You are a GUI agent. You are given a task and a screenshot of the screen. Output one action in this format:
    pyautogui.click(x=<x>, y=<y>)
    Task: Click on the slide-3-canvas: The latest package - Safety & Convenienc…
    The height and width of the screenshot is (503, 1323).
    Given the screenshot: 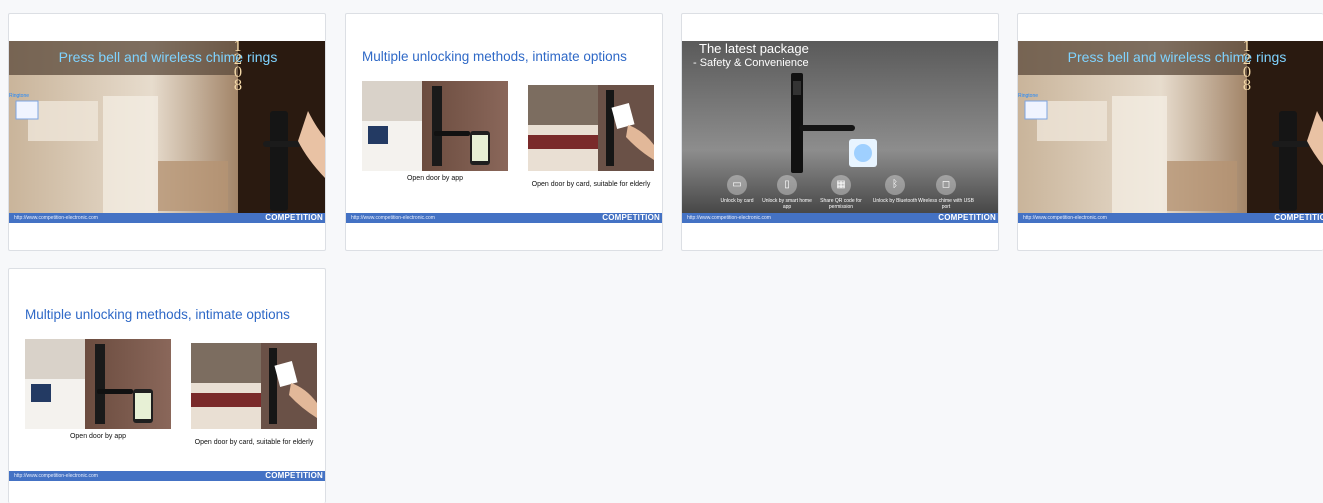 What is the action you would take?
    pyautogui.click(x=840, y=132)
    